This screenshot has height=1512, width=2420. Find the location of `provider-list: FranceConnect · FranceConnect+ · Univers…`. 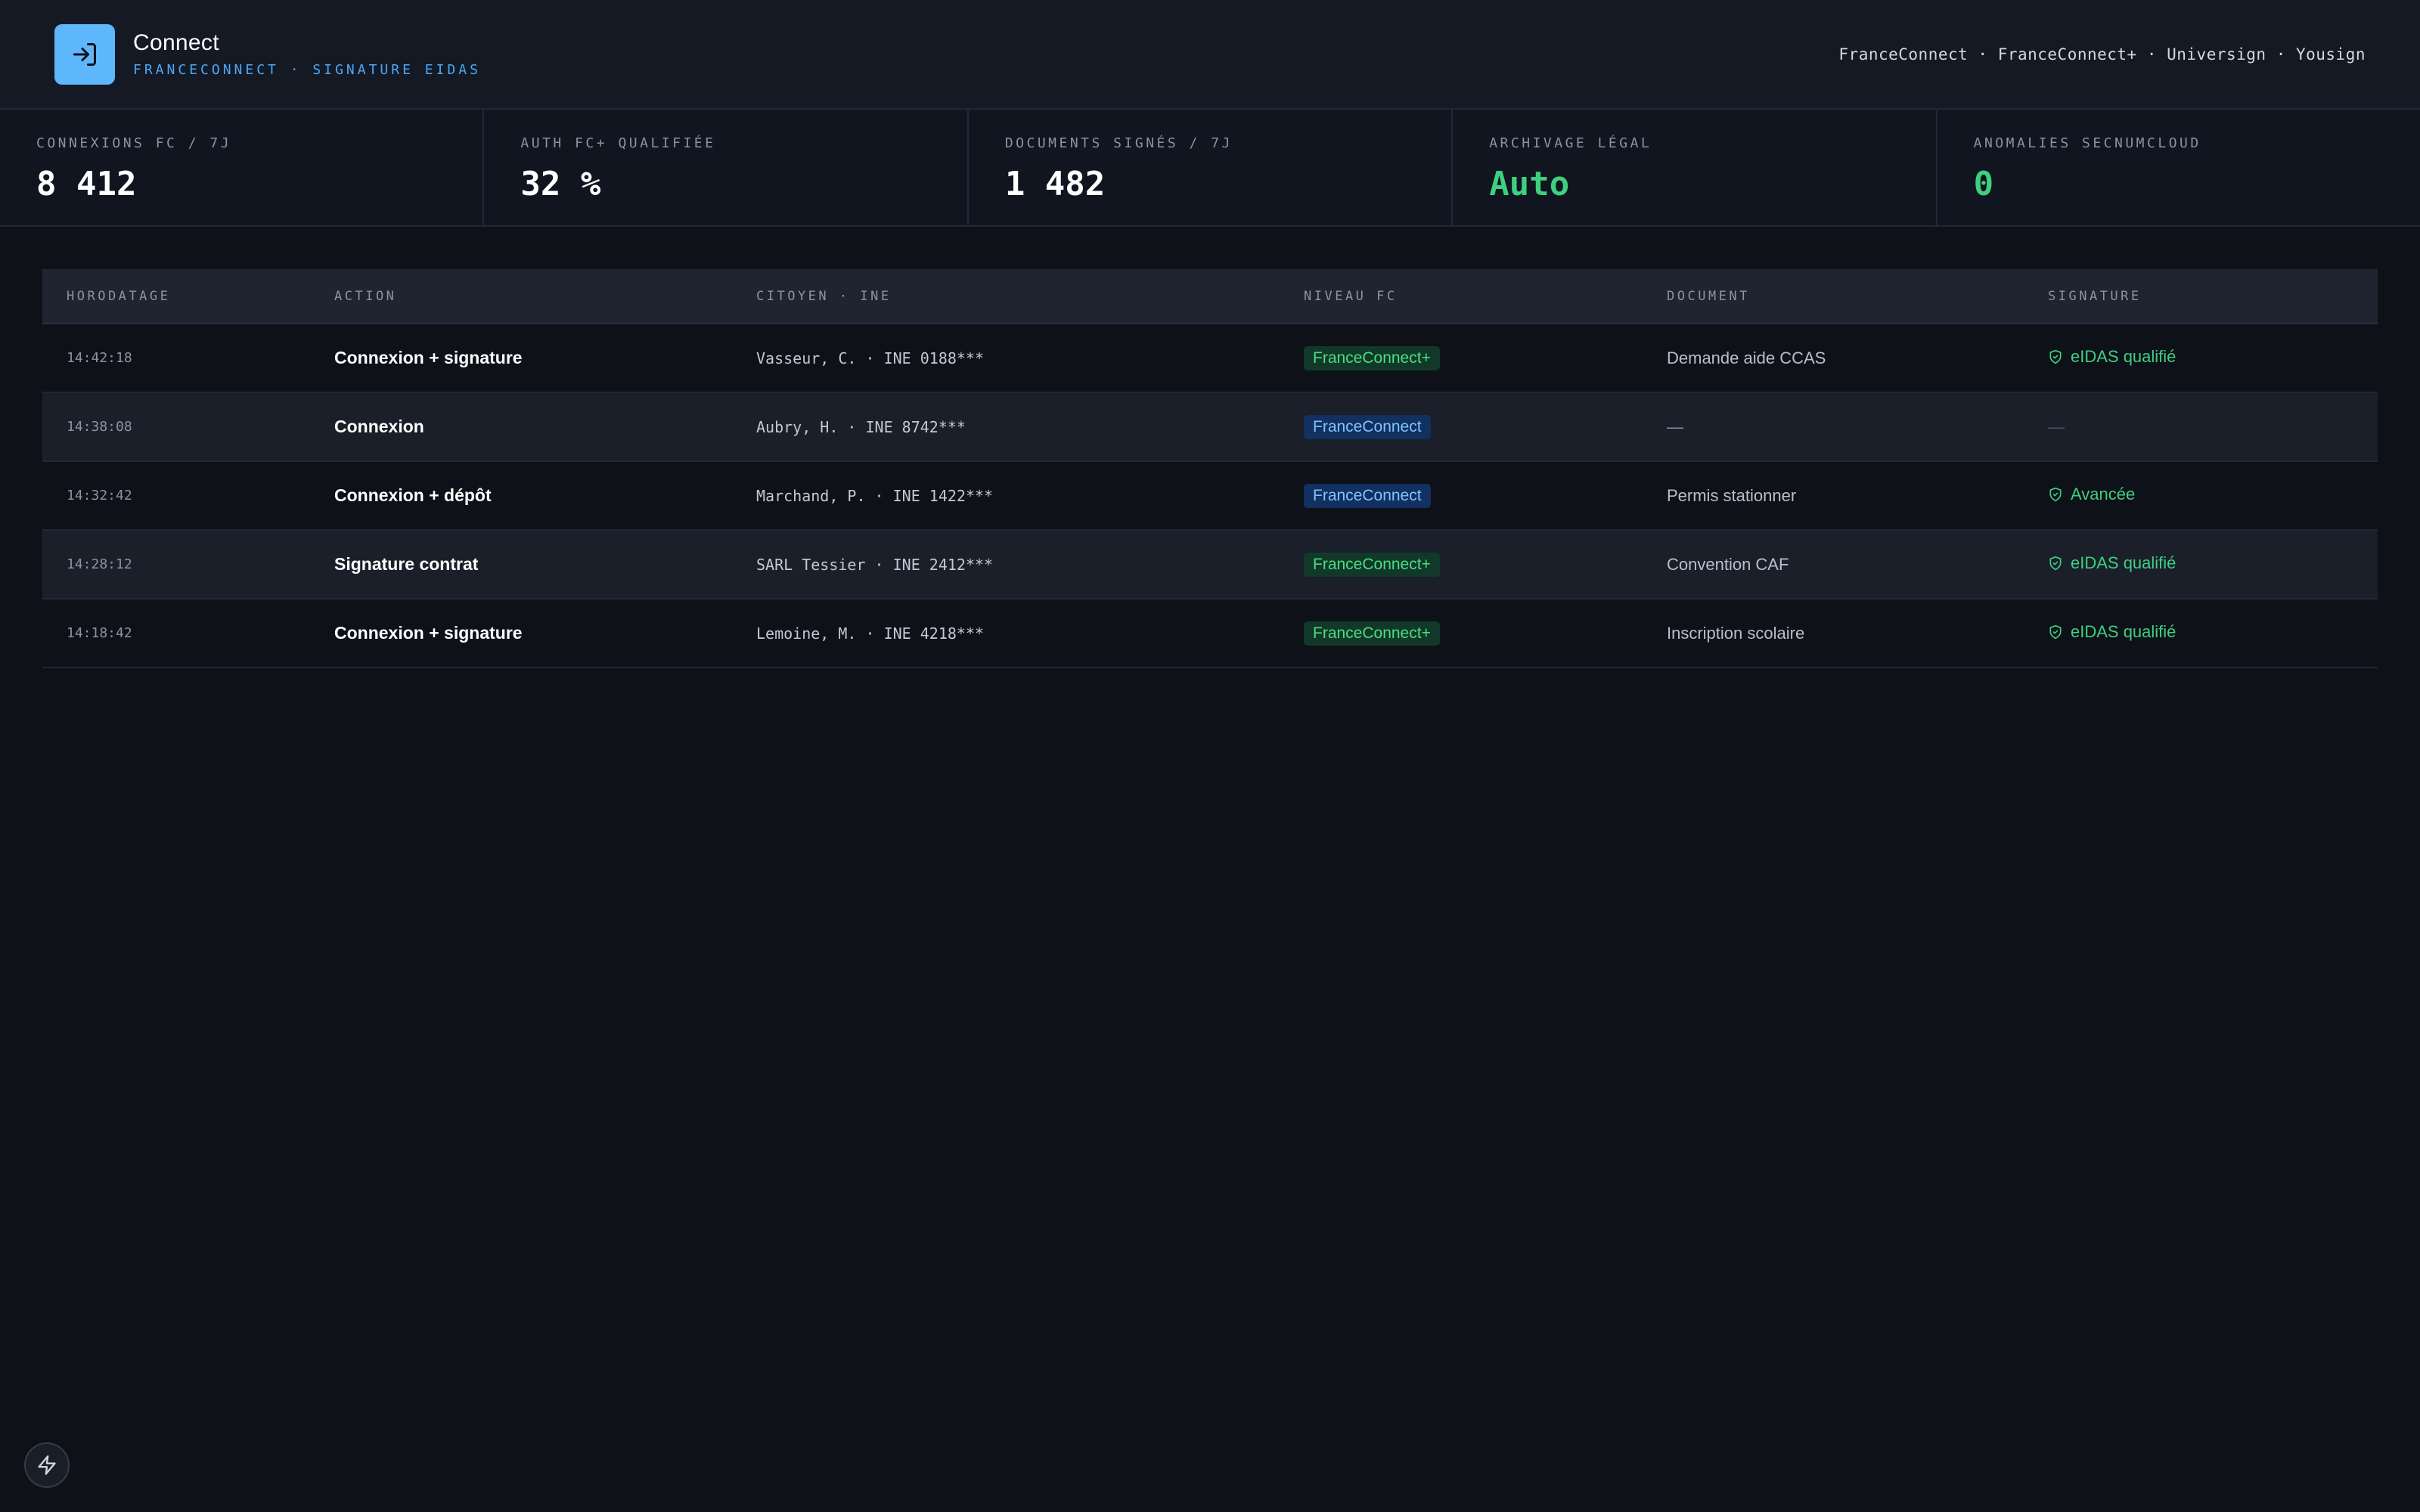

provider-list: FranceConnect · FranceConnect+ · Univers… is located at coordinates (2102, 54).